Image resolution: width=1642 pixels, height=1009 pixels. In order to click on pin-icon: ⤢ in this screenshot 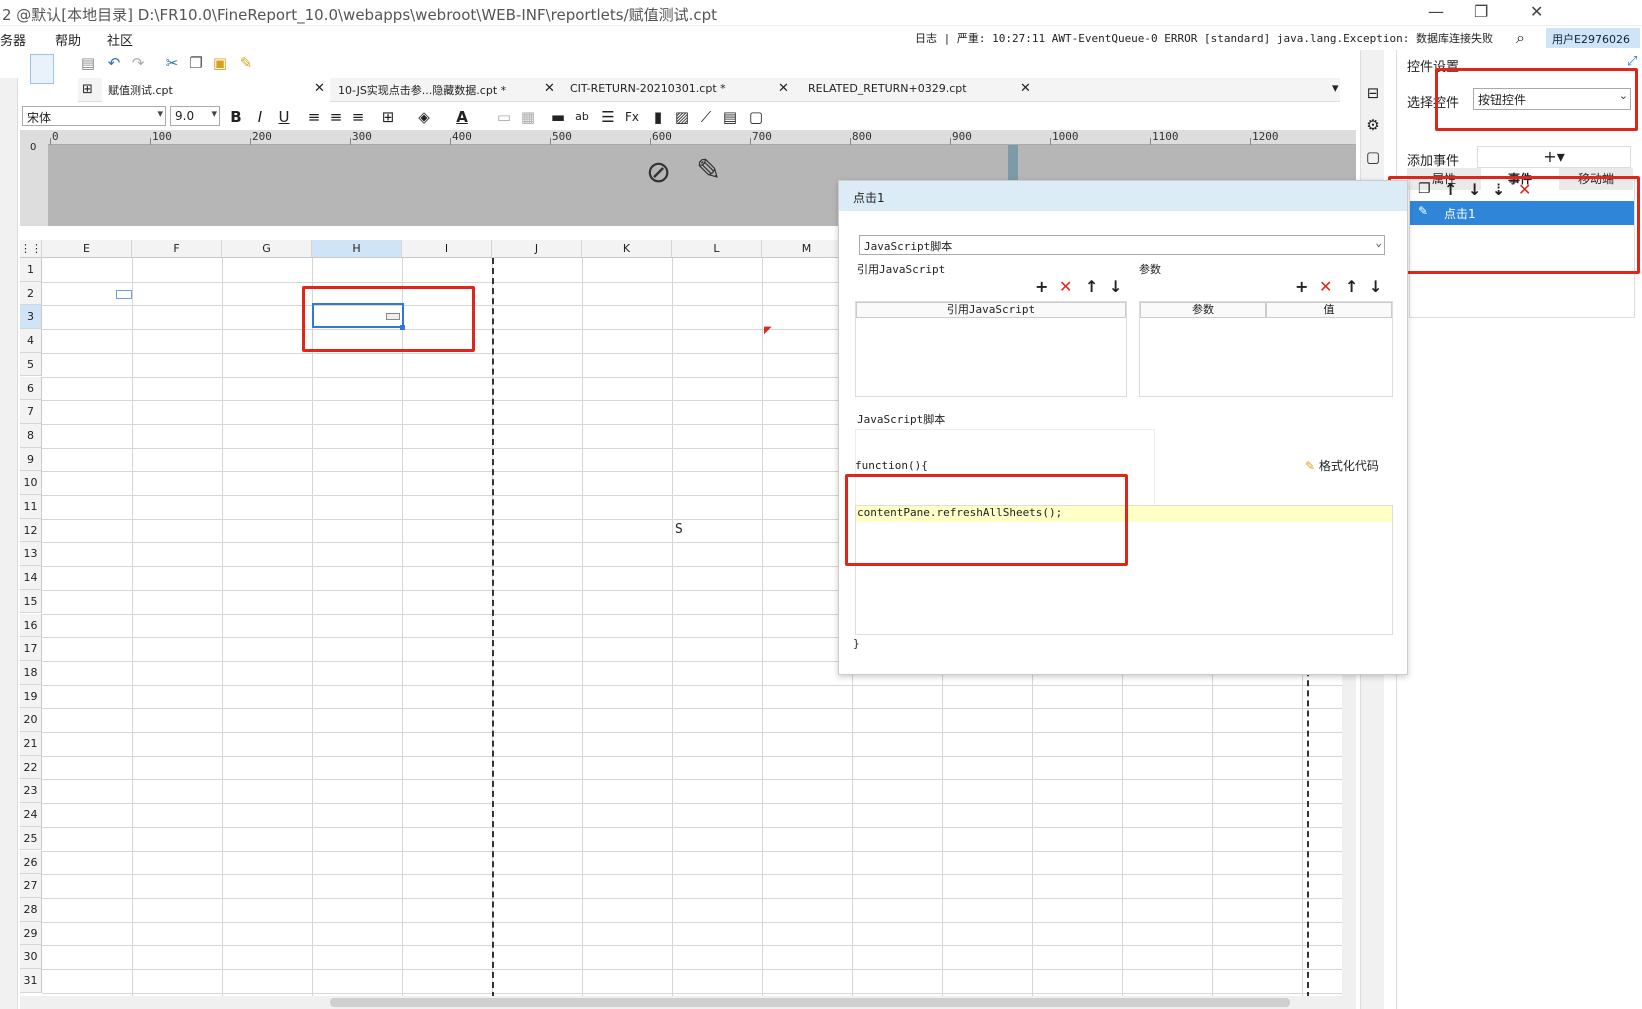, I will do `click(1632, 61)`.